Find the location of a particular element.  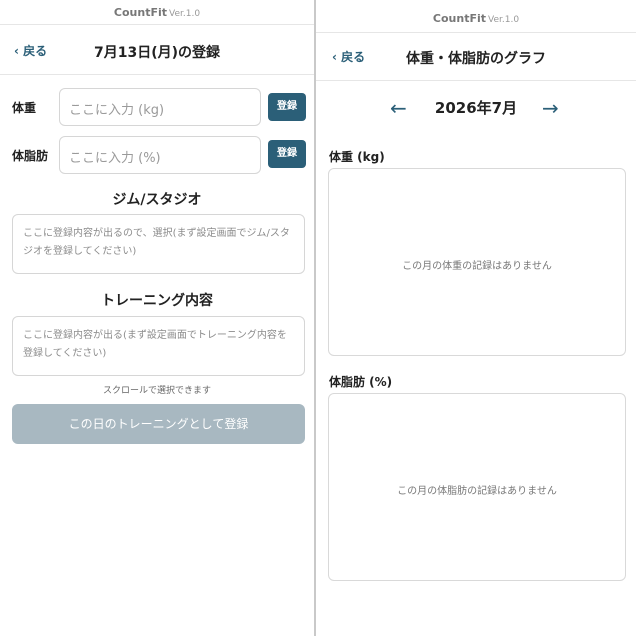

body-fat-graph: この月の体脂肪の記録はありません is located at coordinates (477, 487).